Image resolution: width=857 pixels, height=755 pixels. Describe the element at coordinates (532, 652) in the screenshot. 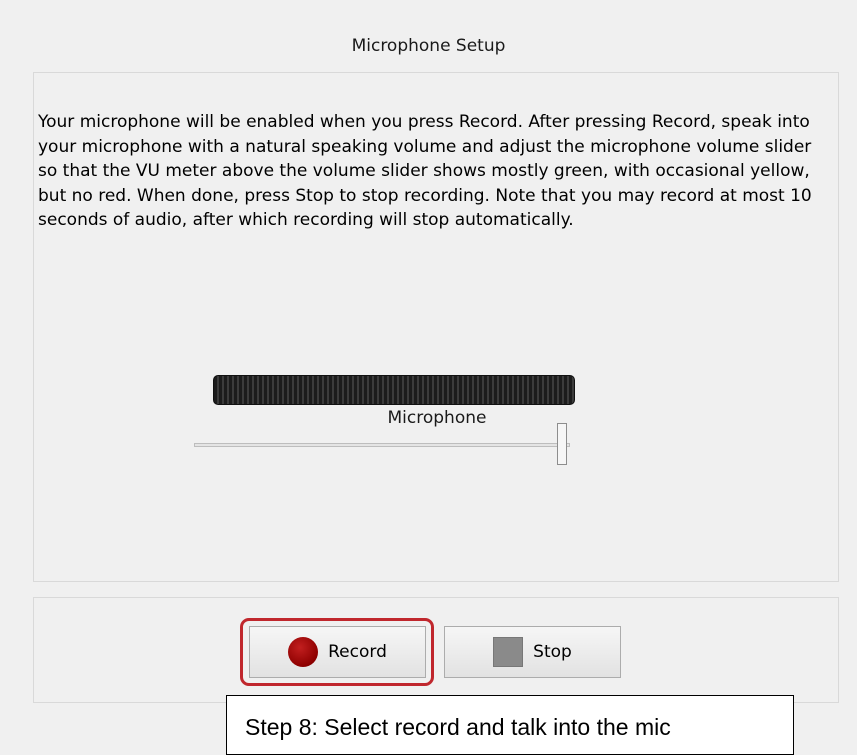

I see `stop-button: Stop` at that location.